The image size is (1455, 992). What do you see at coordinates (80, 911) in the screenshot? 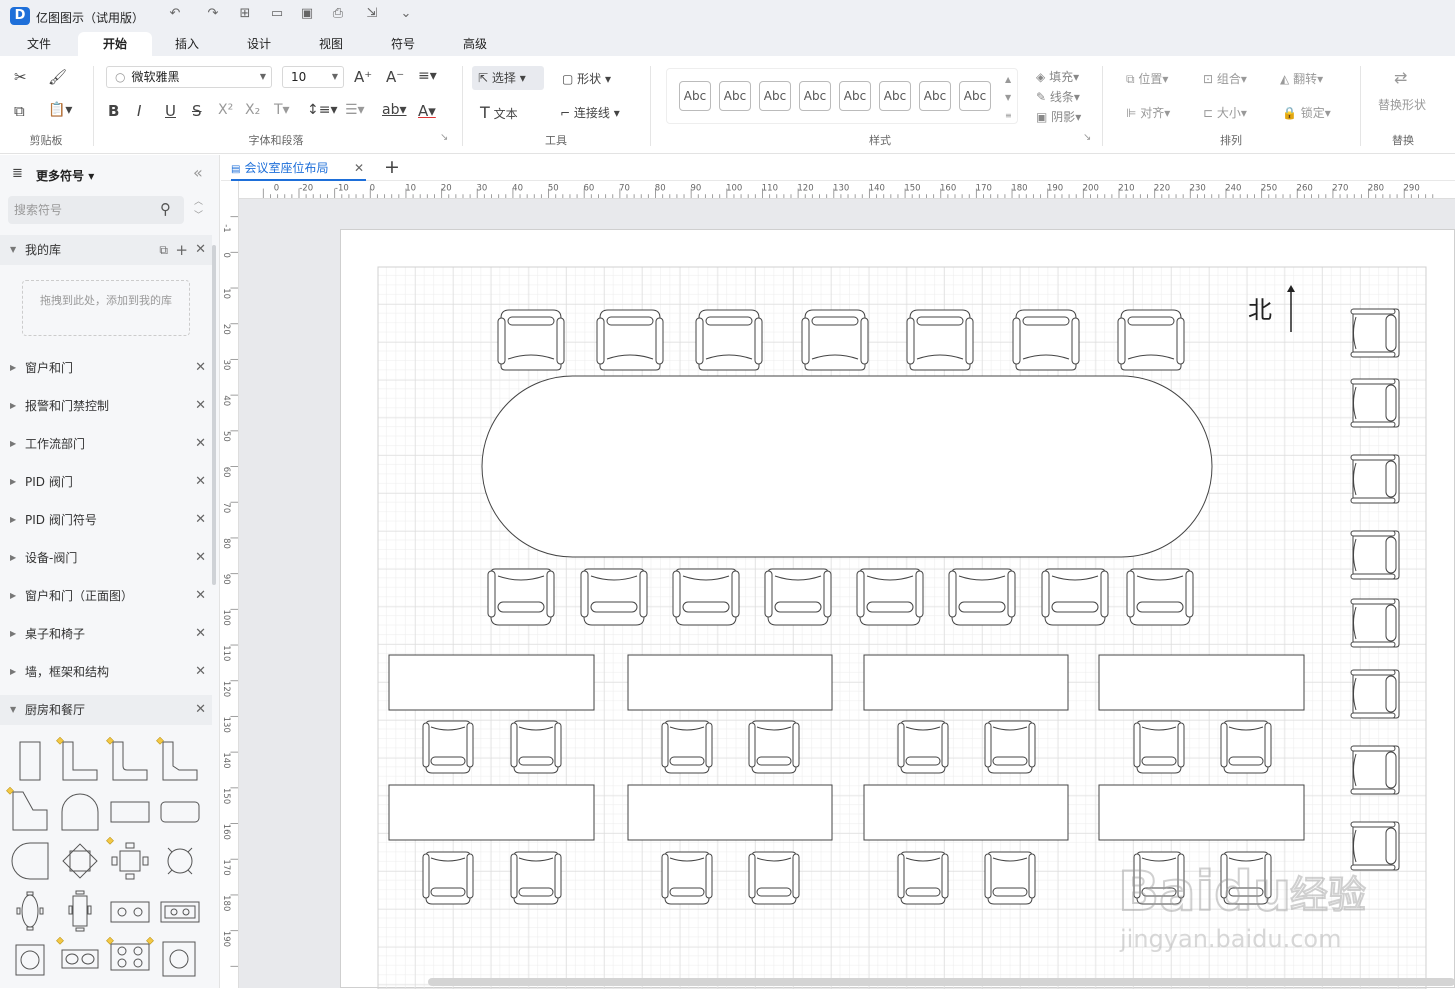
I see `symbol-rect-table-chairs` at bounding box center [80, 911].